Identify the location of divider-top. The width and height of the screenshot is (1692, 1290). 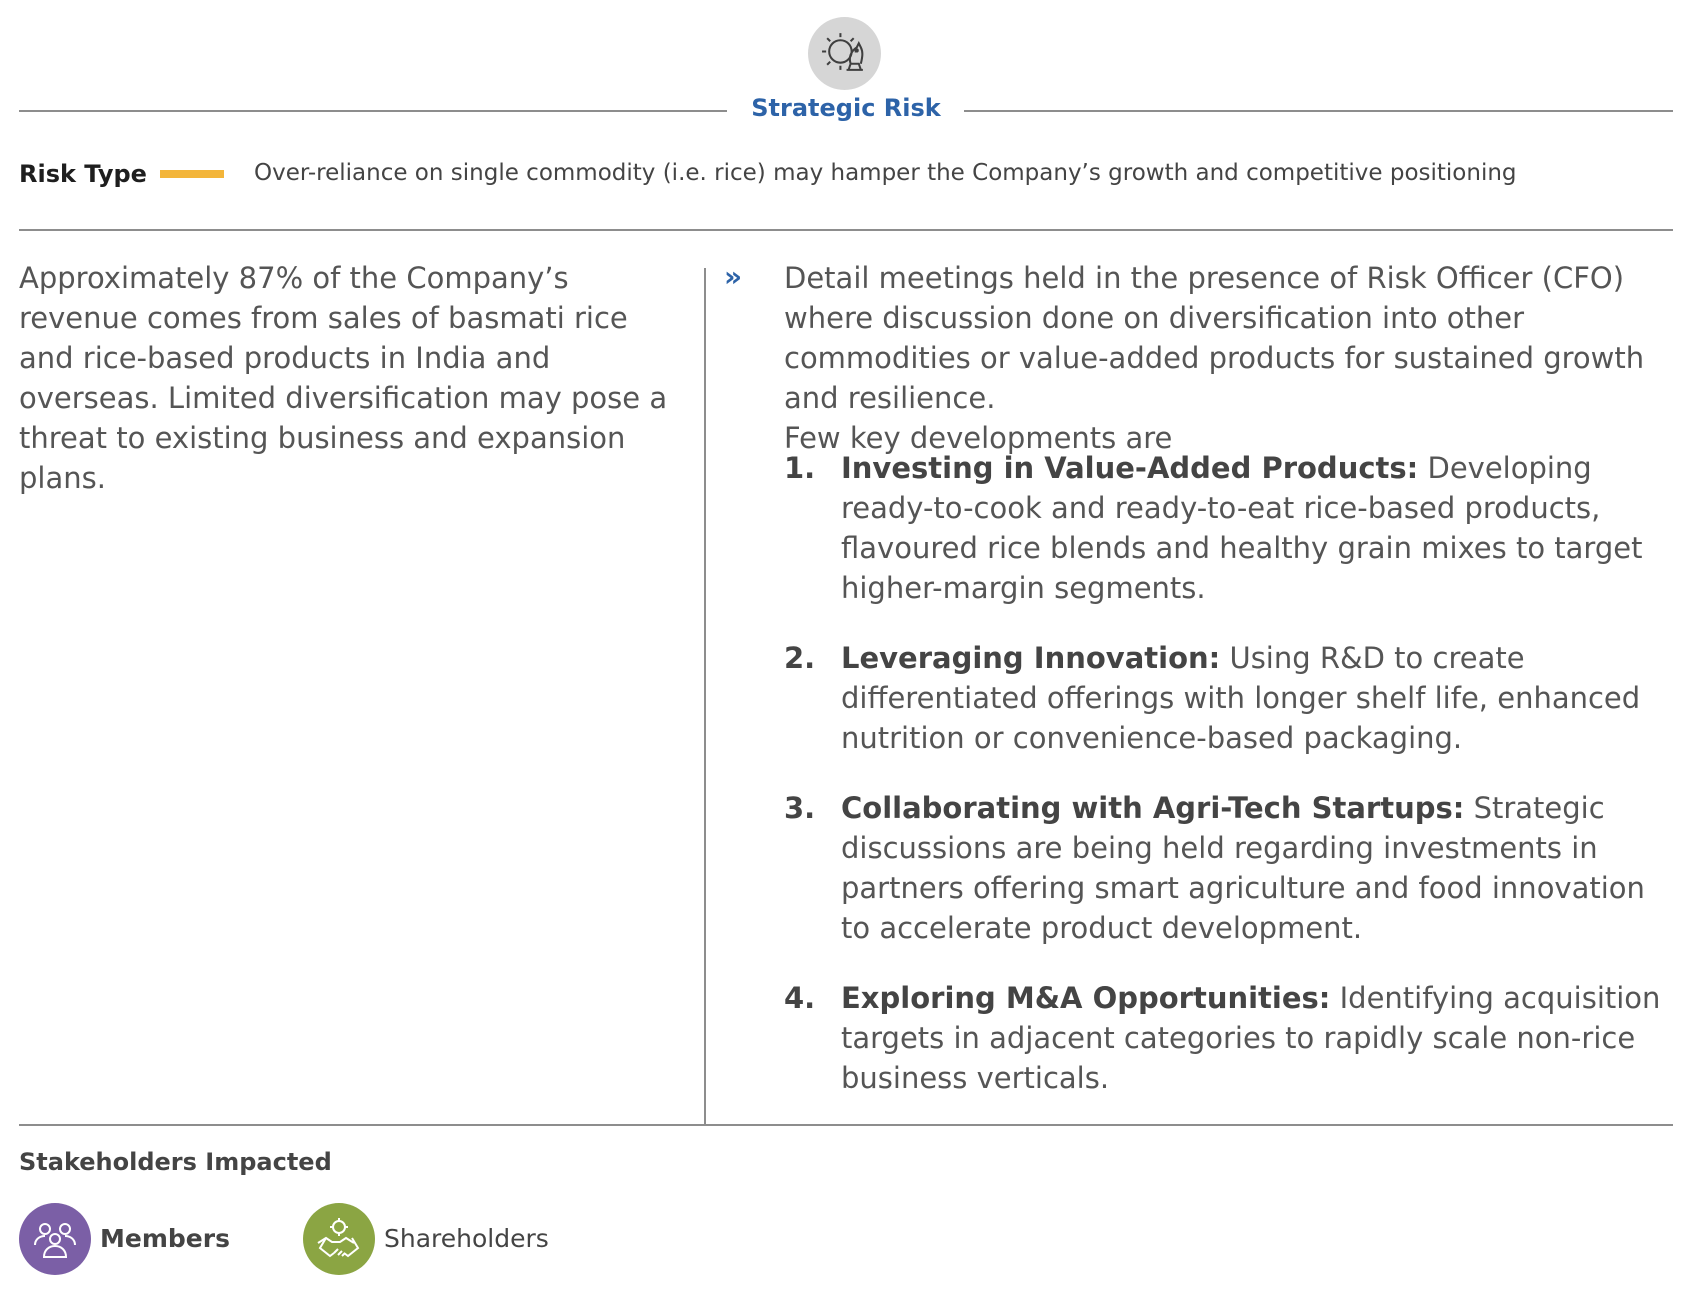
(846, 230).